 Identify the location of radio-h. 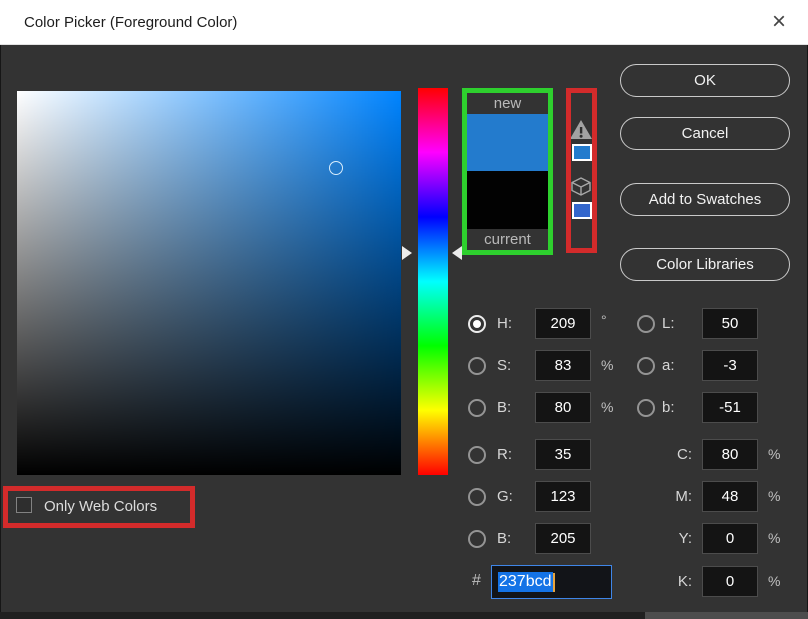
(477, 324).